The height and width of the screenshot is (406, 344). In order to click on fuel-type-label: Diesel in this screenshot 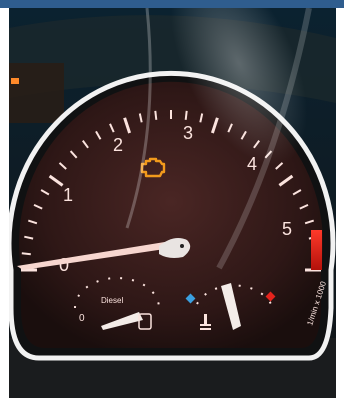, I will do `click(112, 300)`.